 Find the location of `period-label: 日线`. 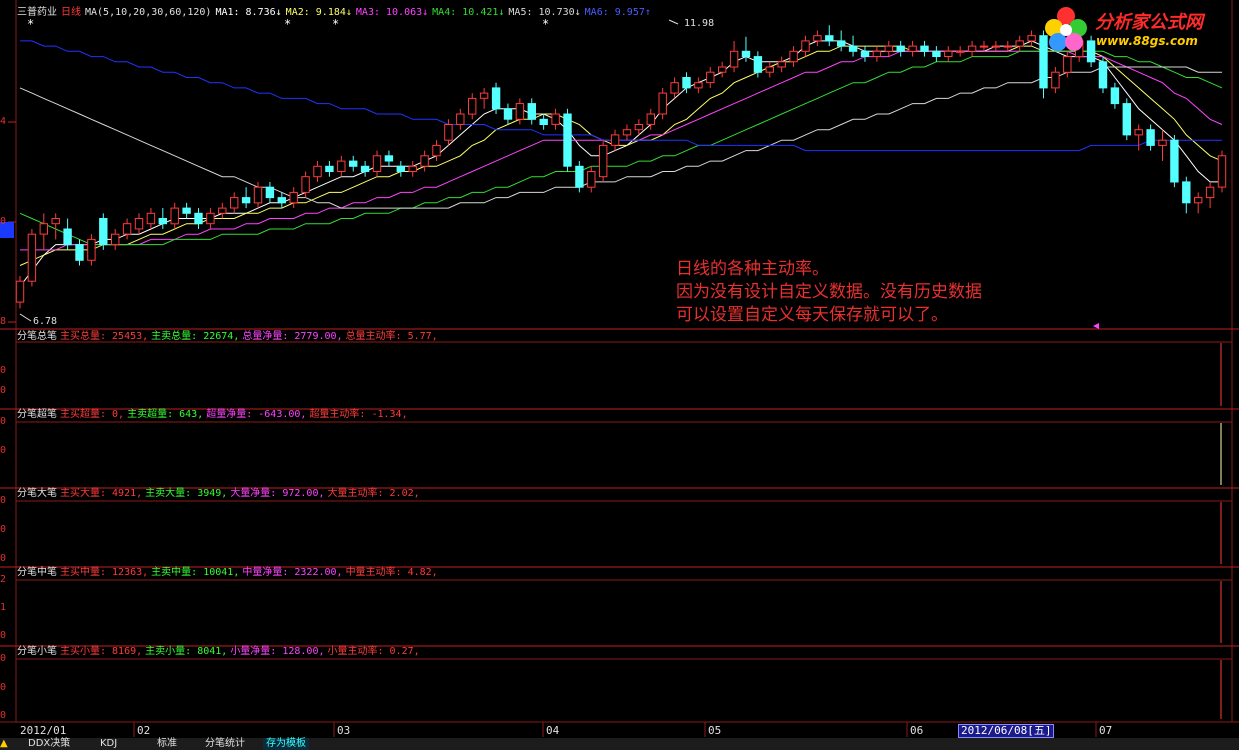

period-label: 日线 is located at coordinates (71, 12).